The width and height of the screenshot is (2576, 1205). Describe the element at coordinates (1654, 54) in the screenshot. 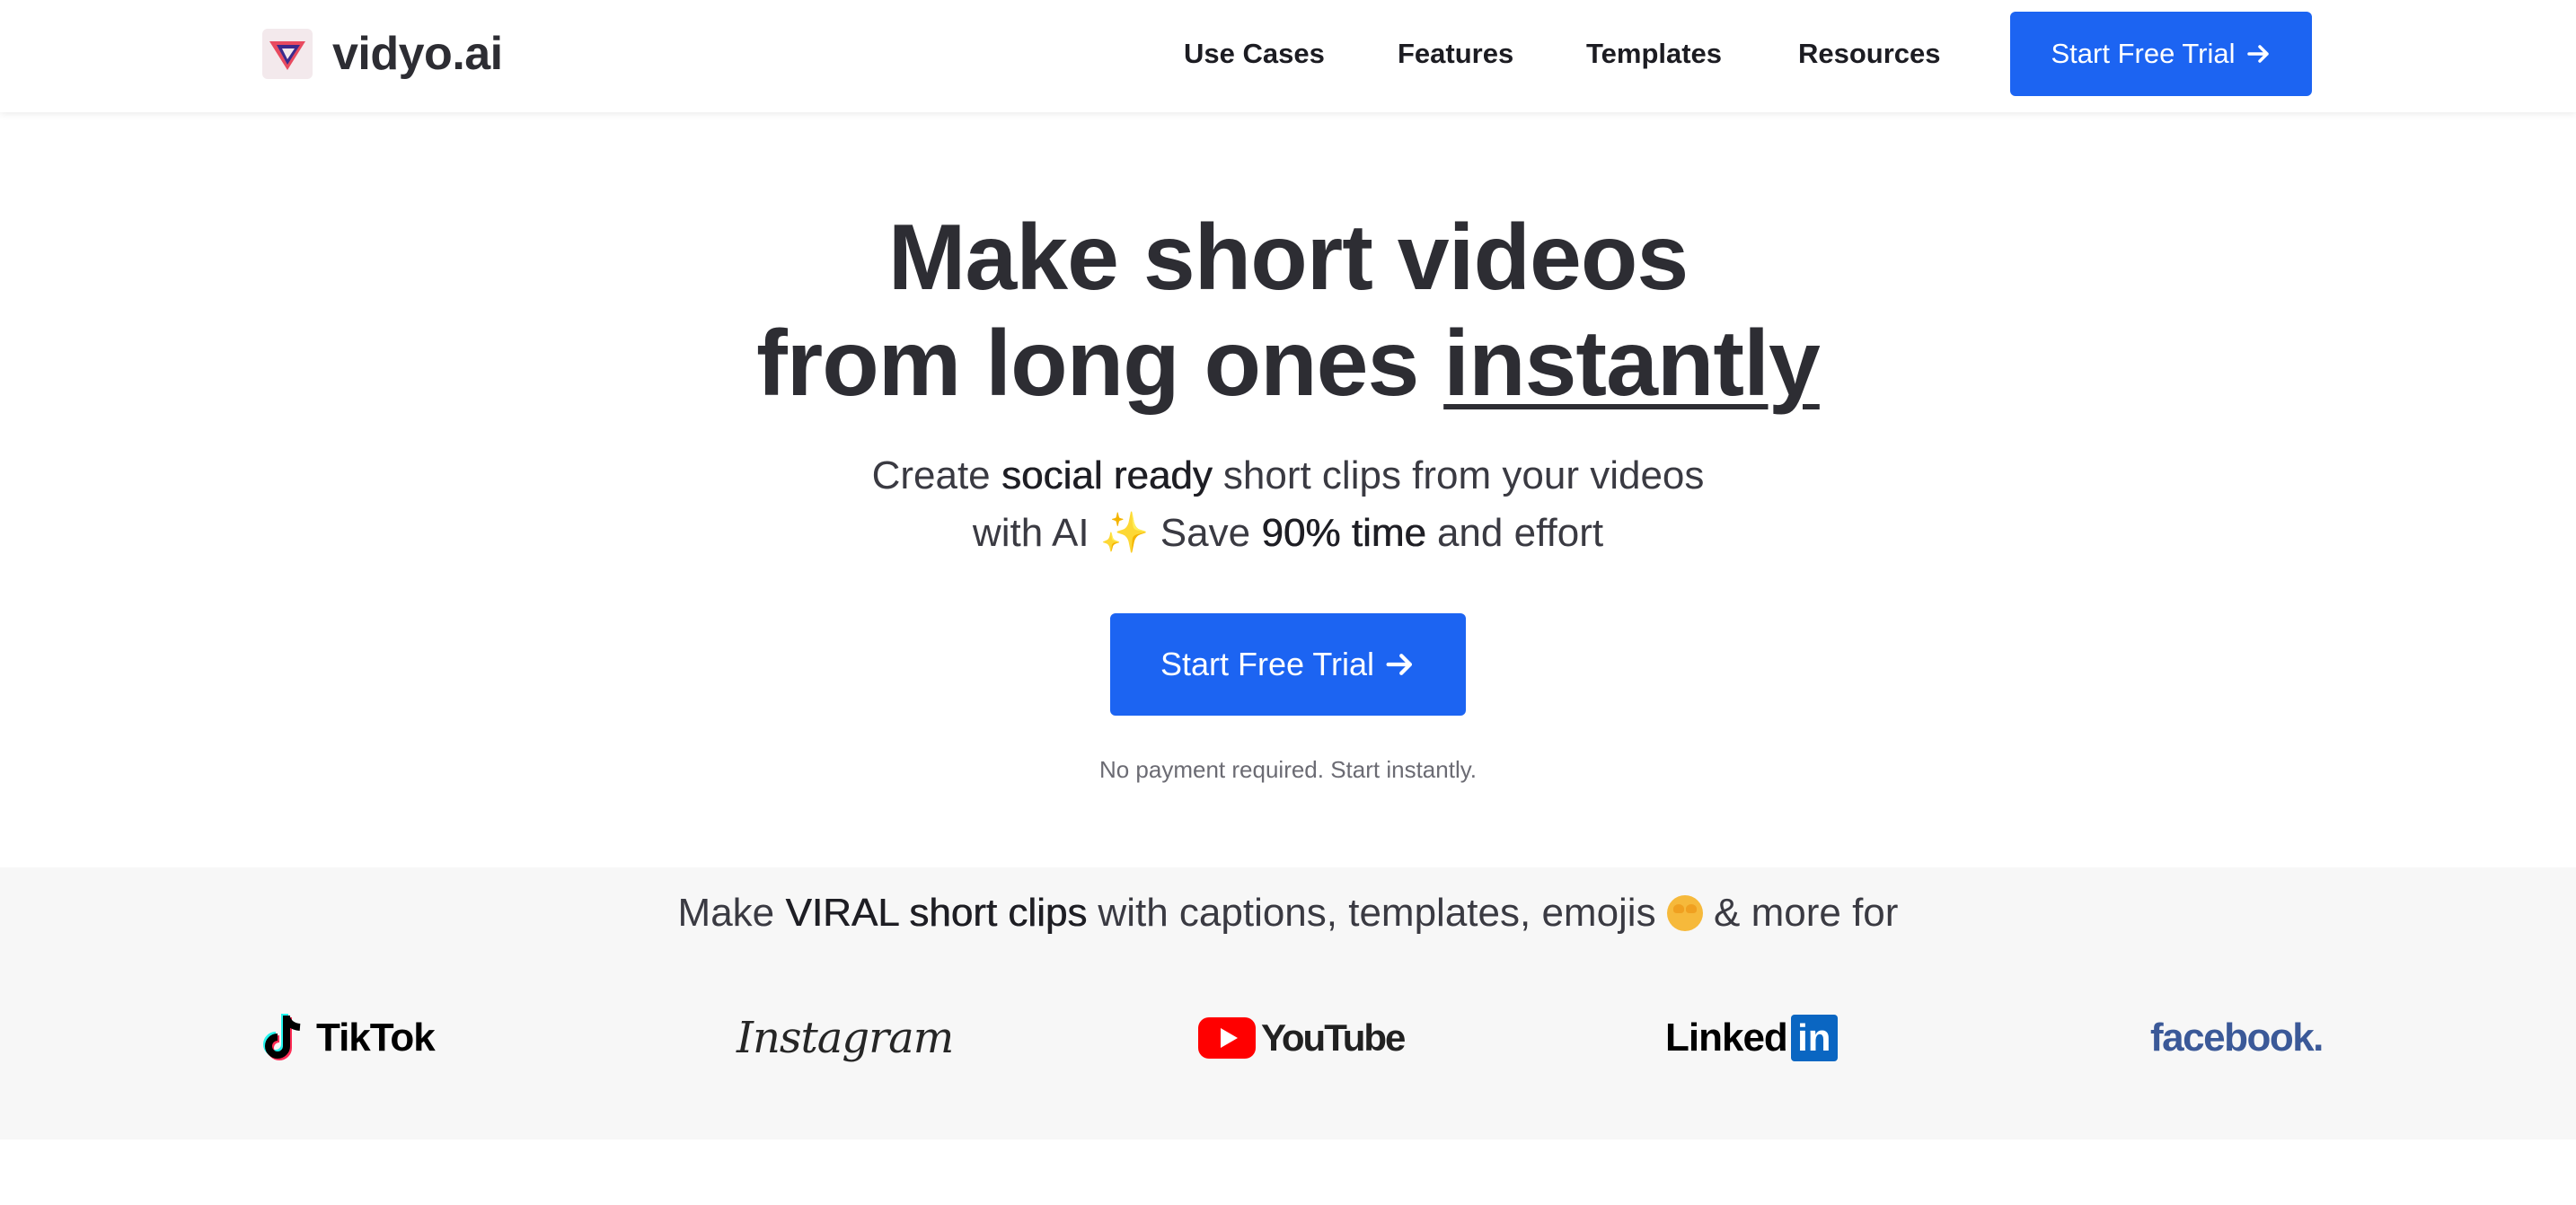

I see `nav-templates: Templates` at that location.